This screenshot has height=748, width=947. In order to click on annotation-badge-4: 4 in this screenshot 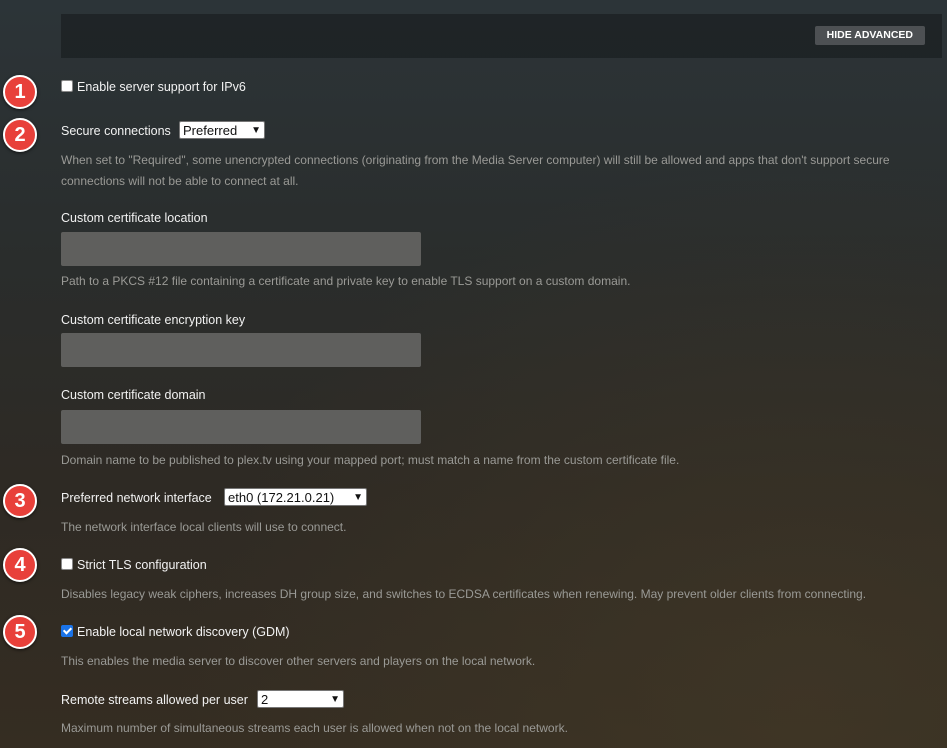, I will do `click(20, 565)`.